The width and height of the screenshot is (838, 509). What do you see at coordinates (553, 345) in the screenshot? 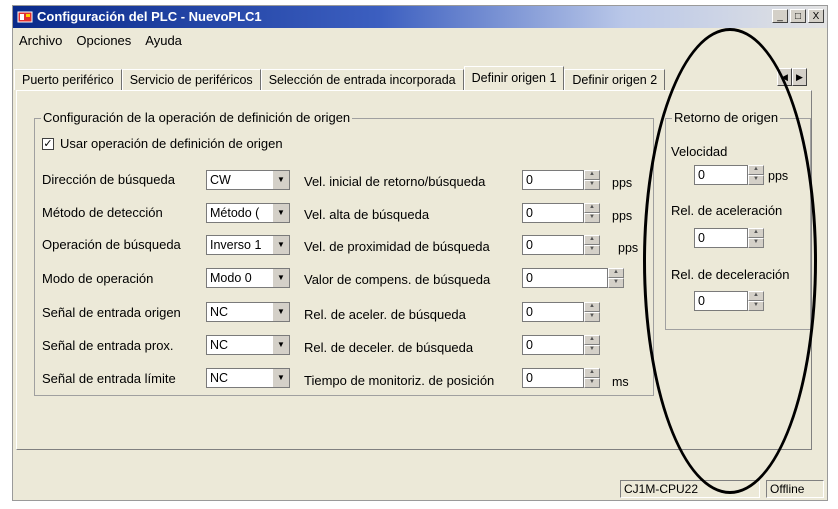
I see `decel-ratio-input: 0` at bounding box center [553, 345].